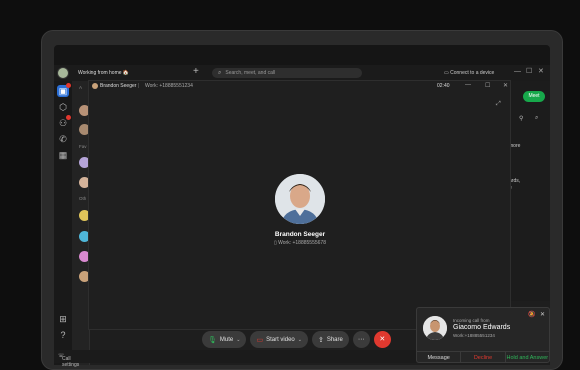  Describe the element at coordinates (443, 86) in the screenshot. I see `call-timer: 02:40` at that location.